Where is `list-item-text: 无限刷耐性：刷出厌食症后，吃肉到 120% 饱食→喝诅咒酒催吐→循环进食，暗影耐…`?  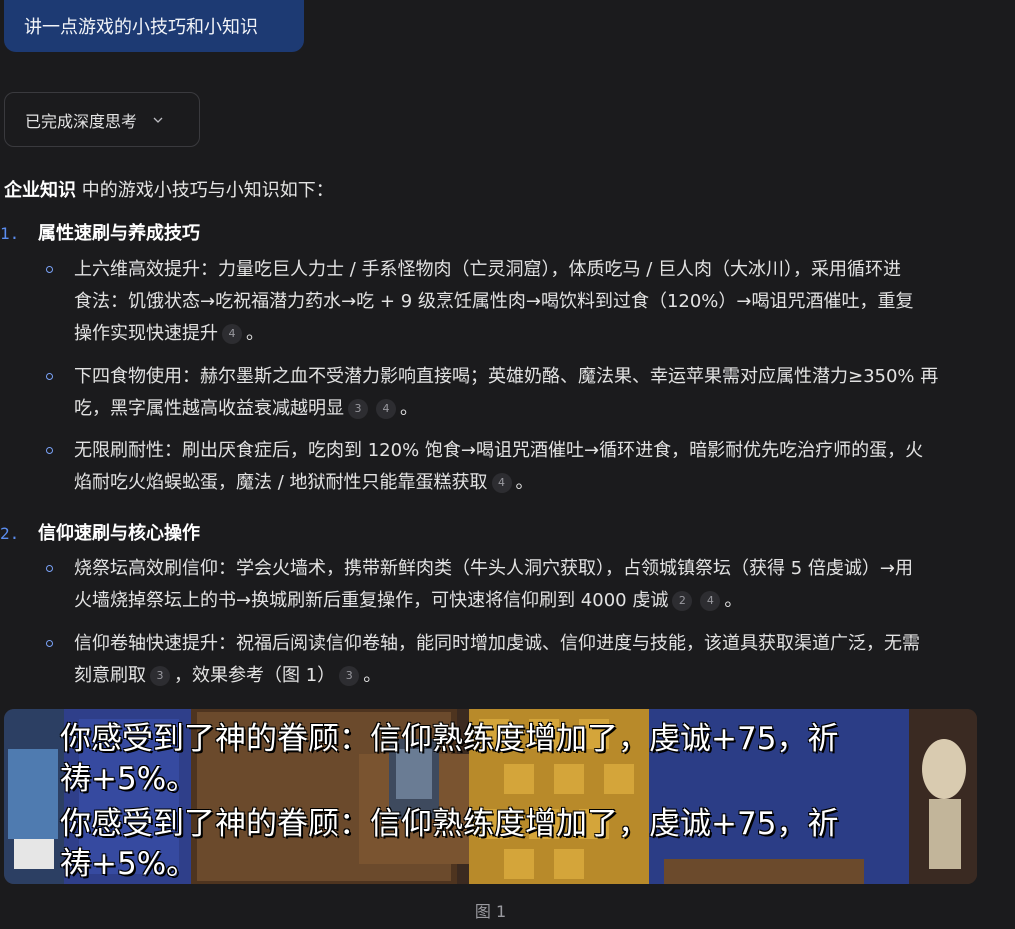
list-item-text: 无限刷耐性：刷出厌食症后，吃肉到 120% 饱食→喝诅咒酒催吐→循环进食，暗影耐… is located at coordinates (499, 450).